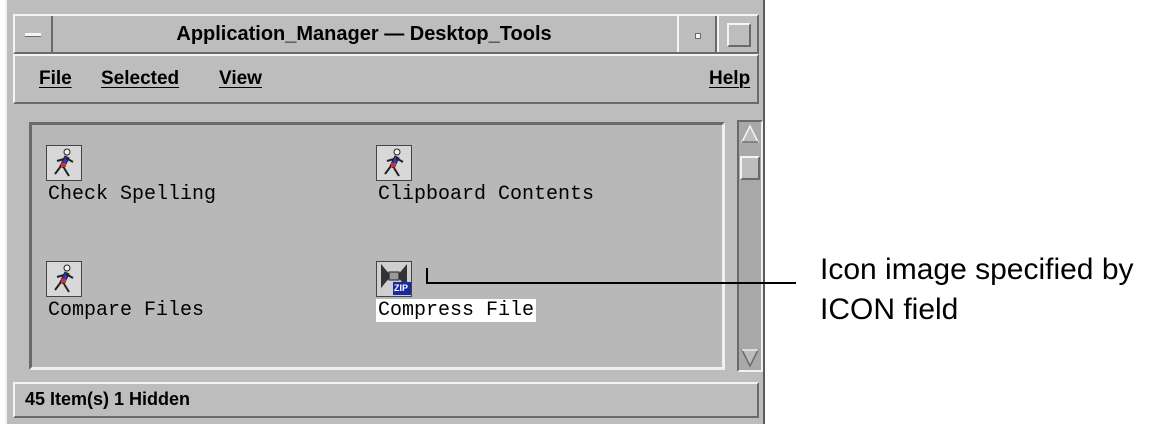  I want to click on callout-text: Icon image specified by ICON field, so click(992, 290).